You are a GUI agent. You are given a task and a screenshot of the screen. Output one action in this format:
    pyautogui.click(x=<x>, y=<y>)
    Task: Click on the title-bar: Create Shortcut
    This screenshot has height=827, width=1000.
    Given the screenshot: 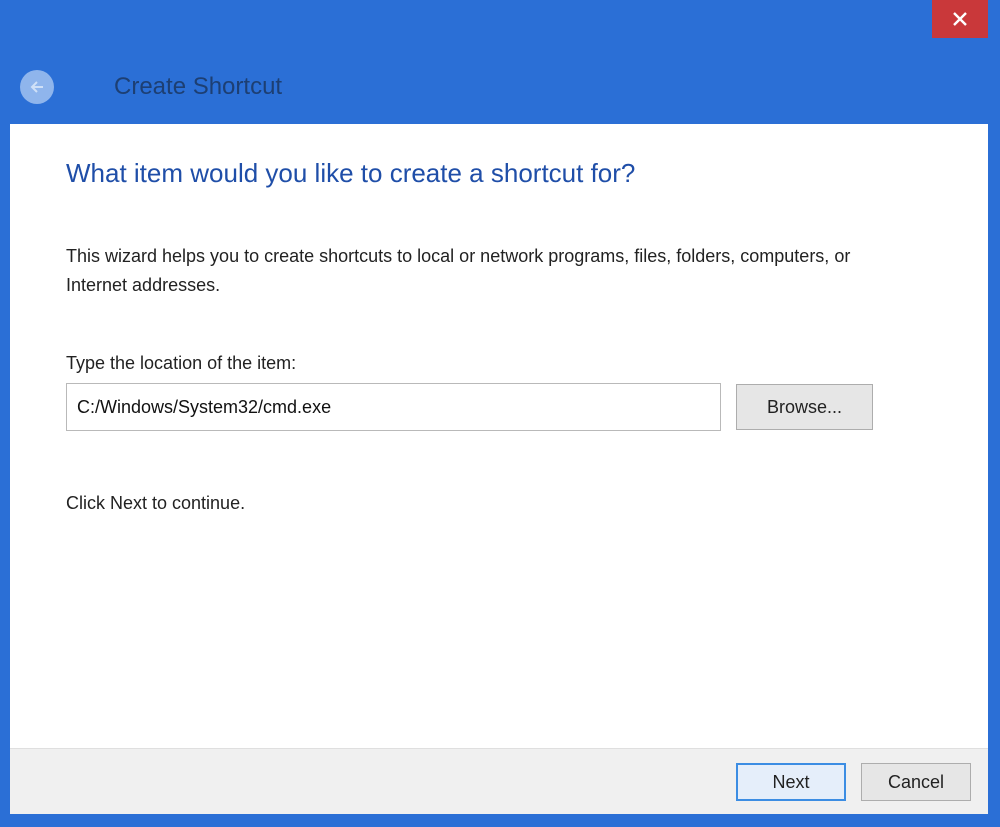 What is the action you would take?
    pyautogui.click(x=500, y=62)
    